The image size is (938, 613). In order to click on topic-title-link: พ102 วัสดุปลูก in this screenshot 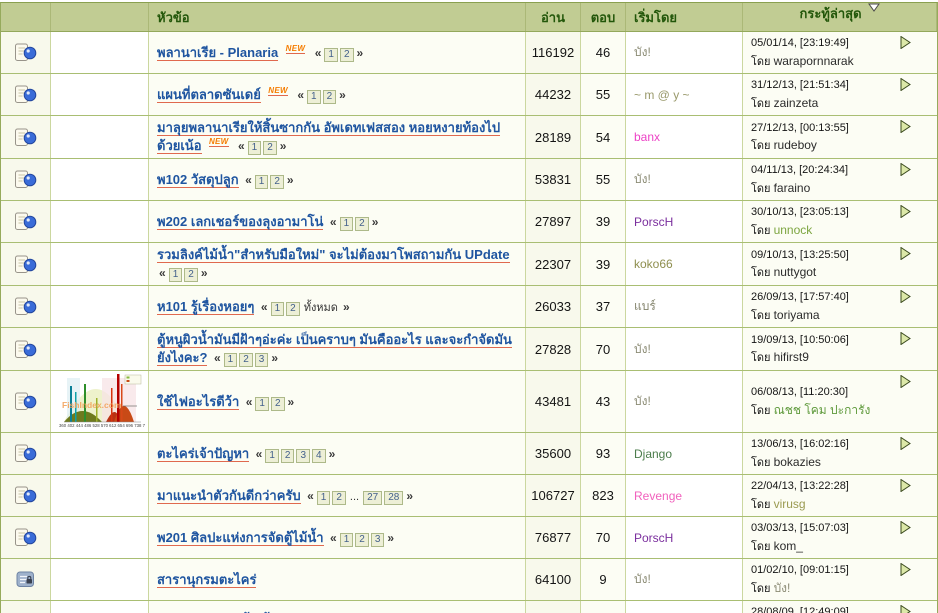, I will do `click(198, 179)`.